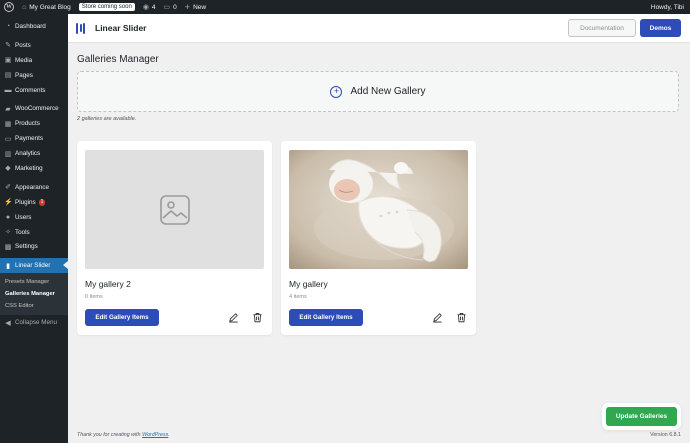 This screenshot has height=443, width=690. Describe the element at coordinates (668, 7) in the screenshot. I see `user-greeting: Howdy, Tibi` at that location.